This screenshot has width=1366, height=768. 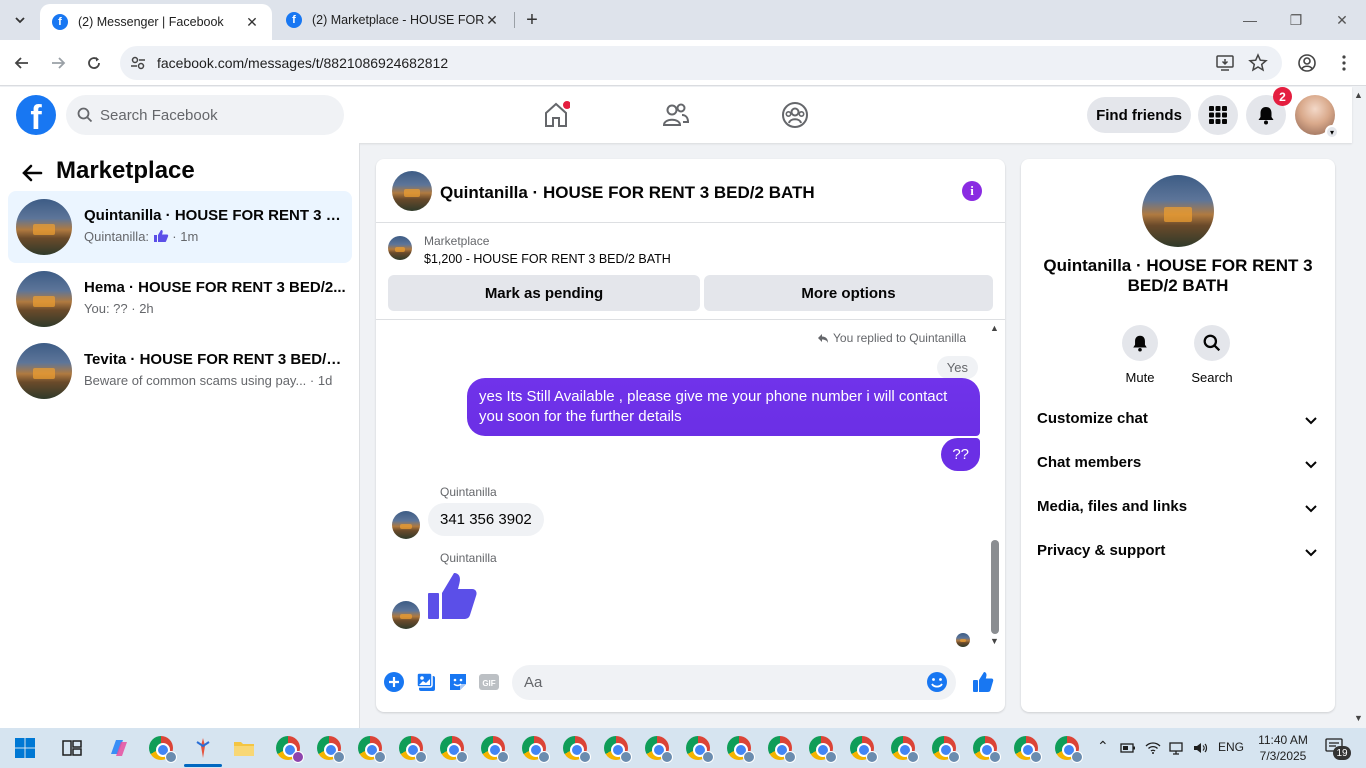 I want to click on network-icon, so click(x=1176, y=748).